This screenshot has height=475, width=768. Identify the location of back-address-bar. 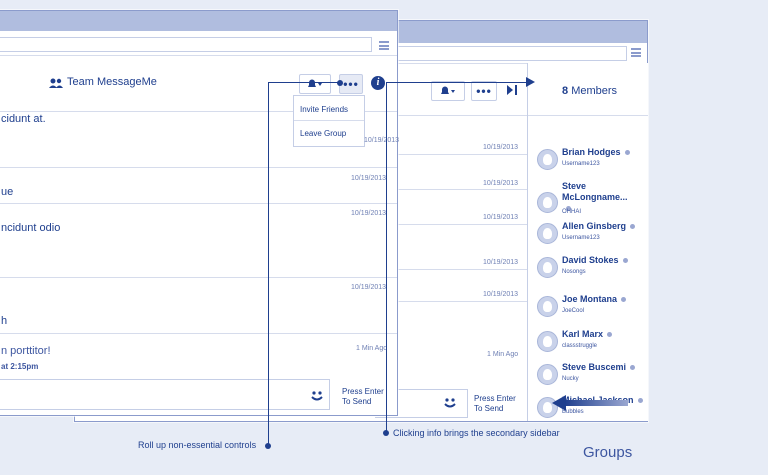
(501, 53).